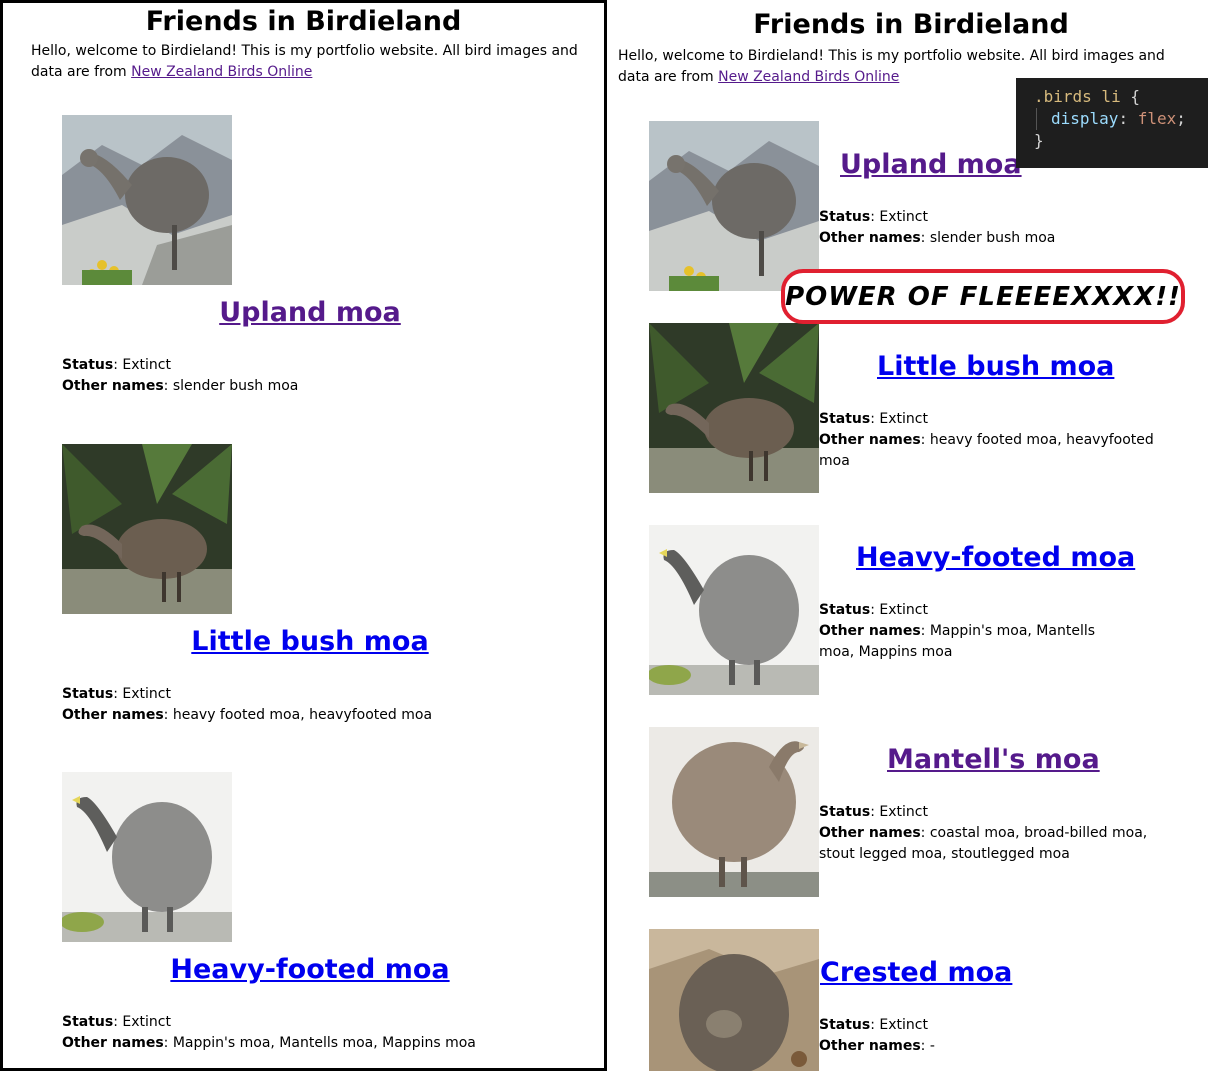 This screenshot has height=1071, width=1215. I want to click on bird-meta-crested-moa: Status: Extinct Other names: -, so click(989, 1036).